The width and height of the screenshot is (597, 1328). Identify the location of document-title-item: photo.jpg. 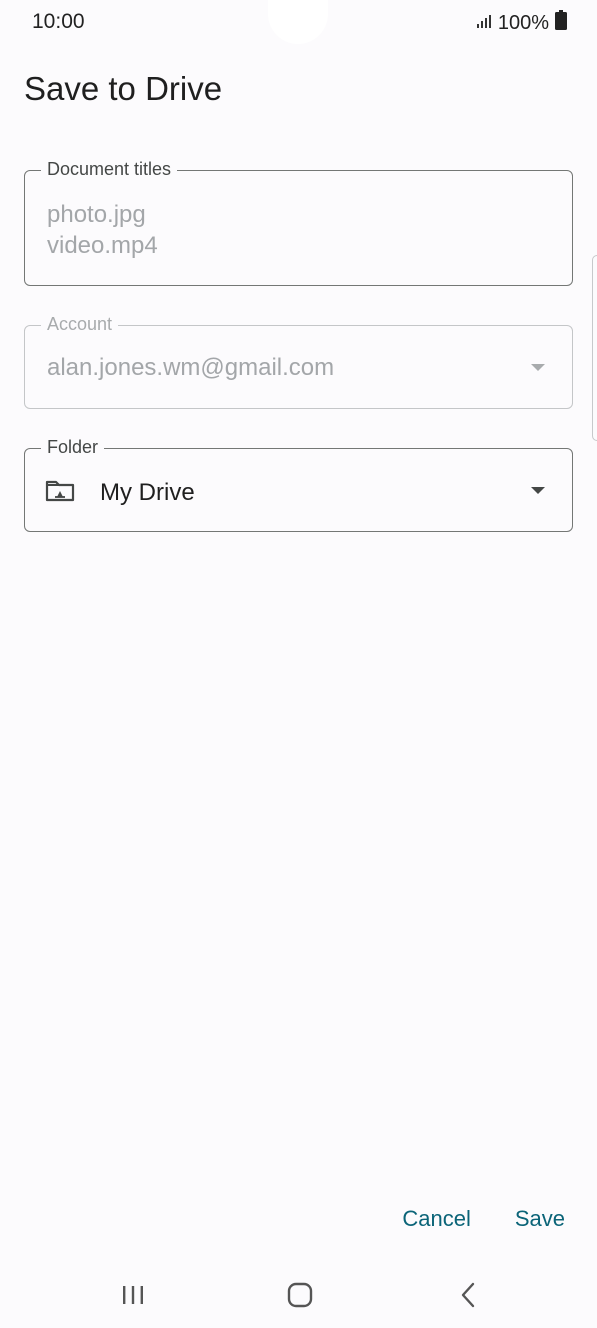
(96, 214).